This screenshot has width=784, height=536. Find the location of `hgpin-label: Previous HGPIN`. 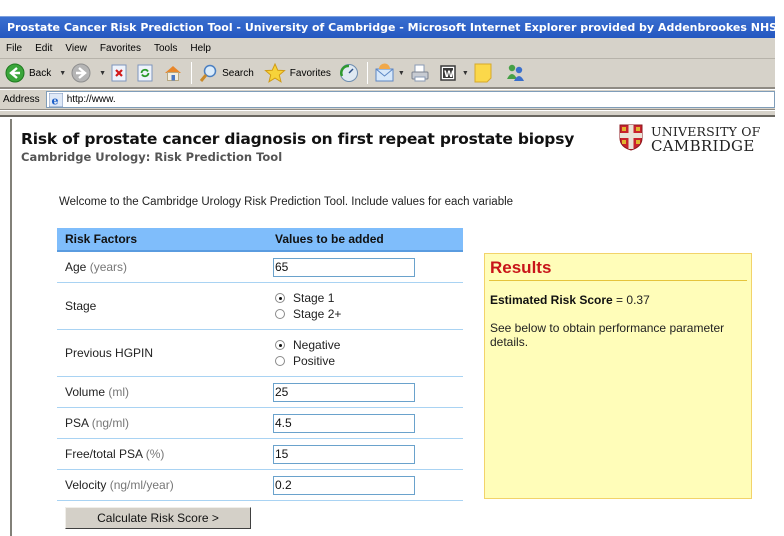

hgpin-label: Previous HGPIN is located at coordinates (109, 353).